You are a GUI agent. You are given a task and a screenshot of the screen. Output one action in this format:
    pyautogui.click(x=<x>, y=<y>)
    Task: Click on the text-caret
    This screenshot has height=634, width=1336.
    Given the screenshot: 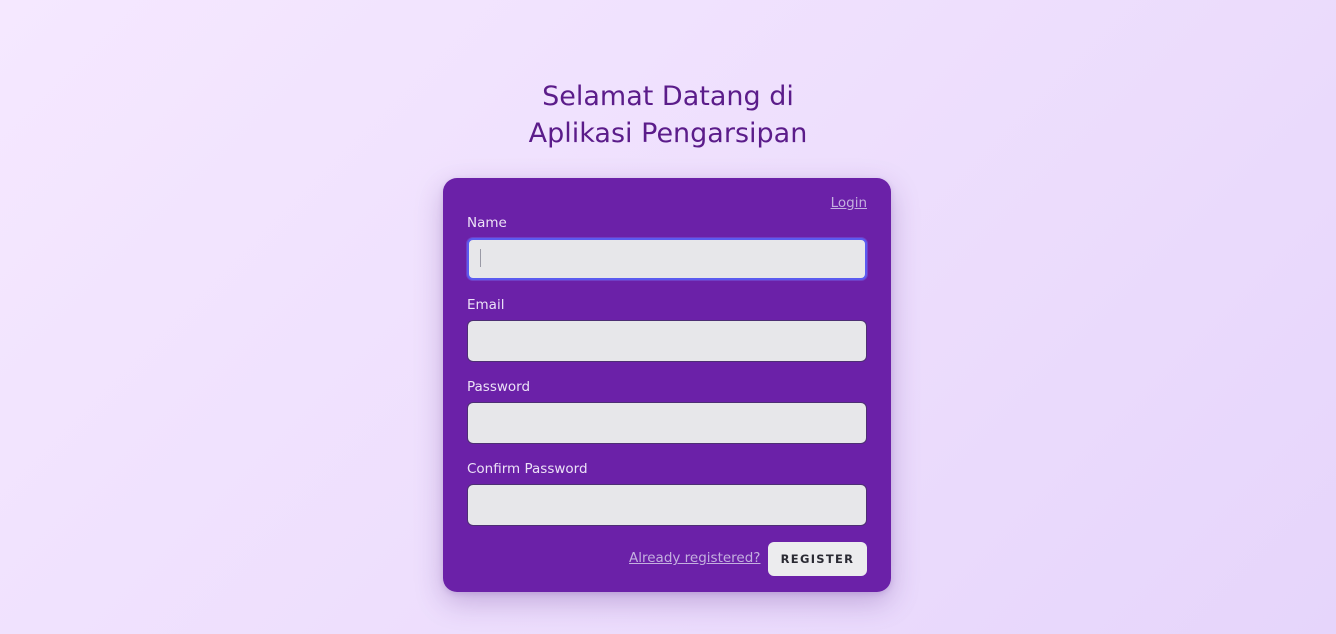 What is the action you would take?
    pyautogui.click(x=480, y=258)
    